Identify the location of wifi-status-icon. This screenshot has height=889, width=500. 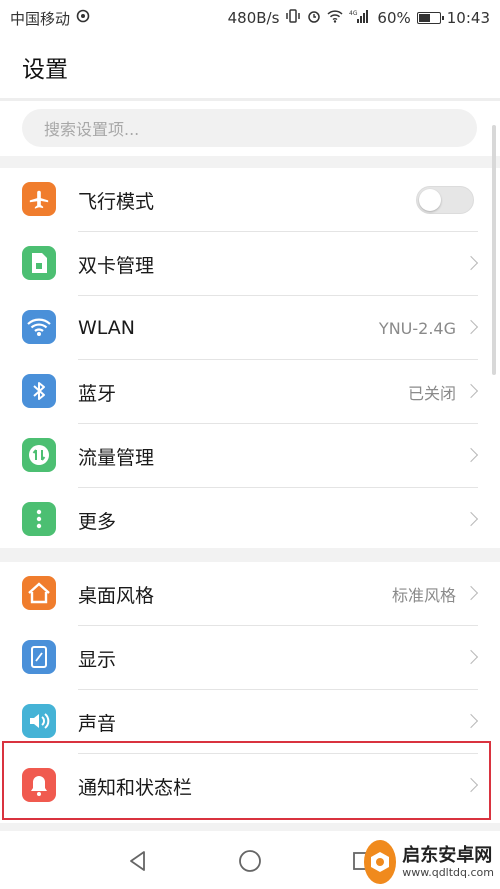
(335, 18).